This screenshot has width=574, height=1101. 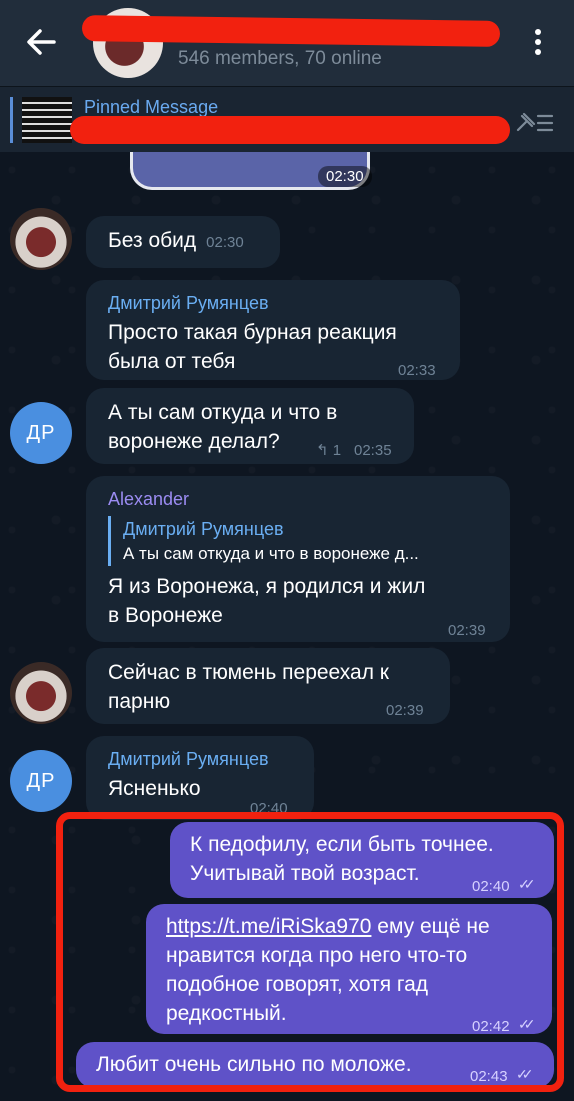 I want to click on message-time: 02:35, so click(x=373, y=450).